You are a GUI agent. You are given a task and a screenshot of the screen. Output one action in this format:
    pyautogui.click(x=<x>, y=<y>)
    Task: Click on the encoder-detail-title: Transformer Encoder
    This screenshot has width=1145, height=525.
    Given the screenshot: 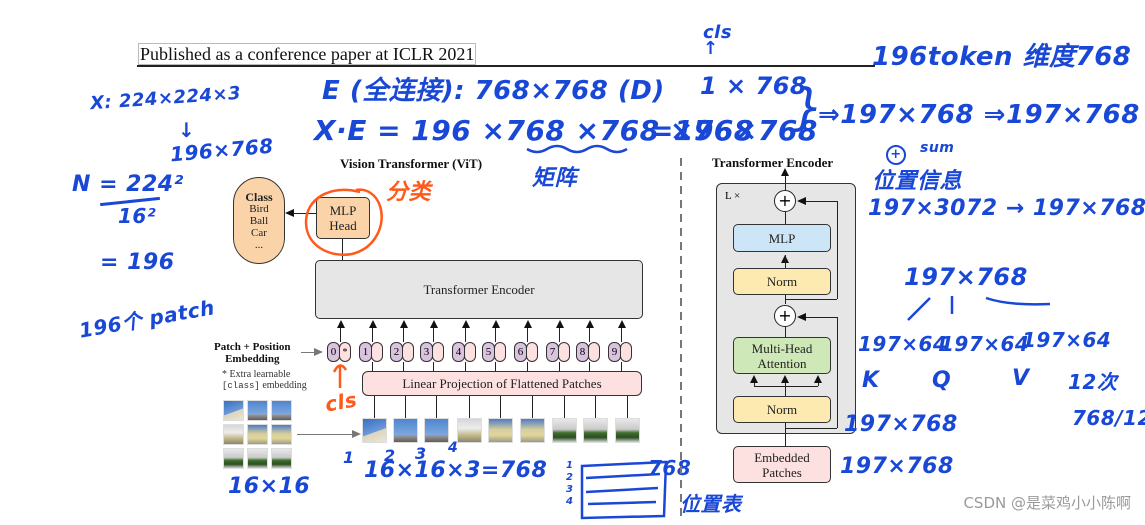 What is the action you would take?
    pyautogui.click(x=773, y=162)
    